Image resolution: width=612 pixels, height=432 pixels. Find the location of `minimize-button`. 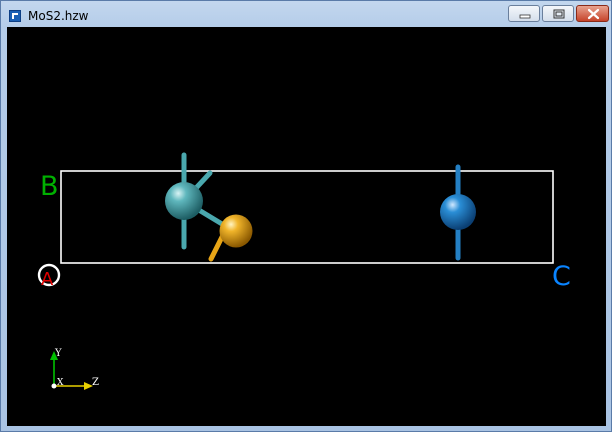

minimize-button is located at coordinates (524, 13).